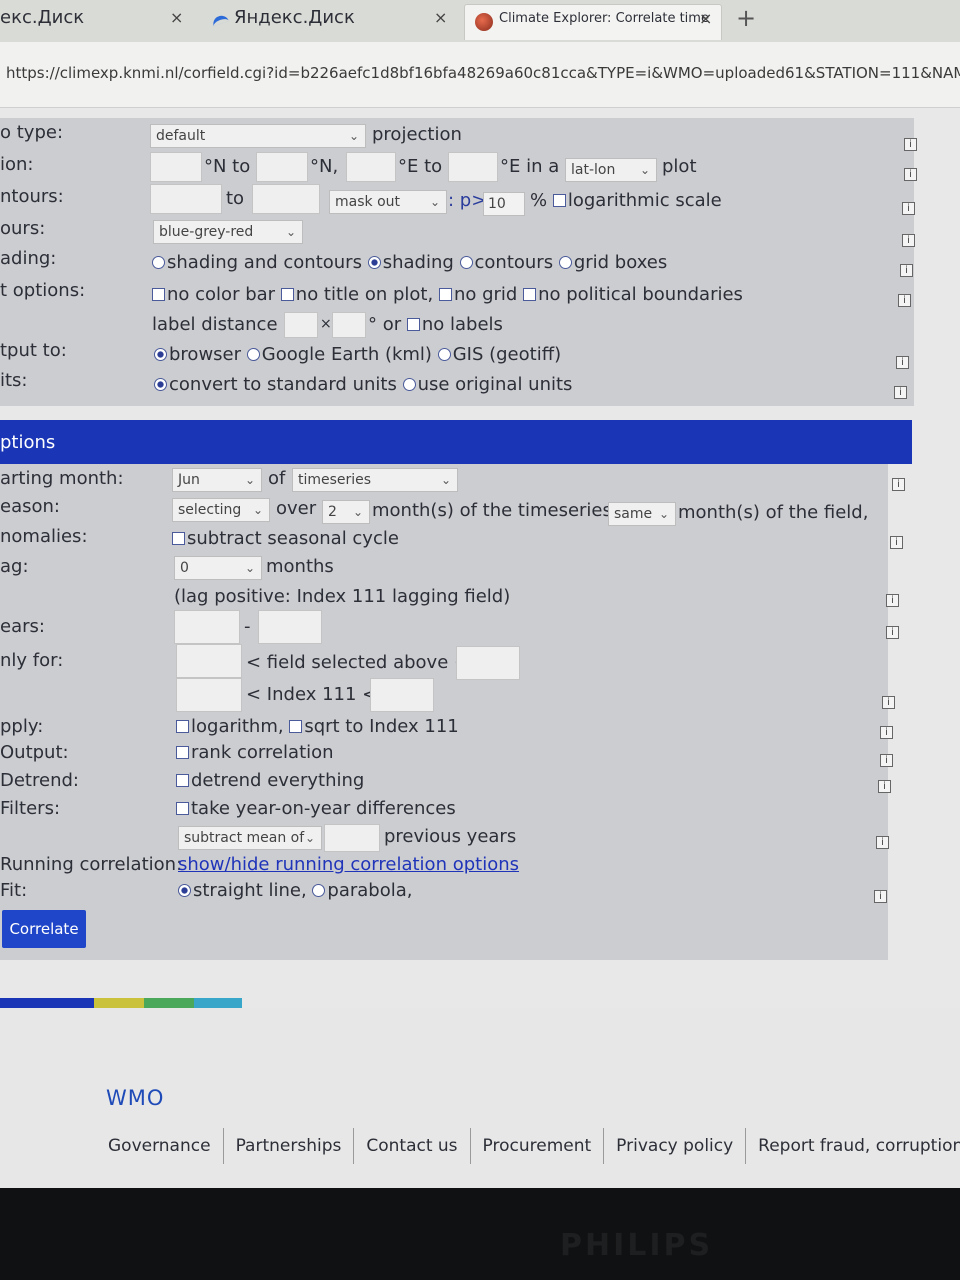 The width and height of the screenshot is (960, 1280). What do you see at coordinates (184, 890) in the screenshot?
I see `radio-straight-line` at bounding box center [184, 890].